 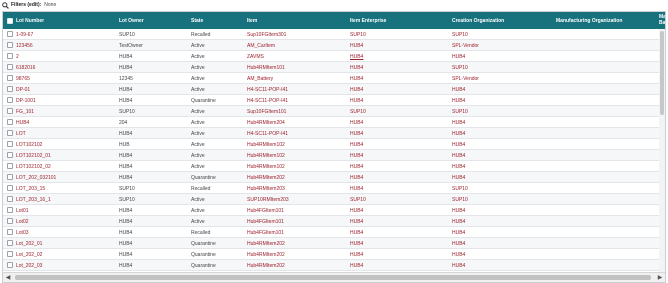 I want to click on cell-lot-number: Lot_202_02, so click(x=66, y=254).